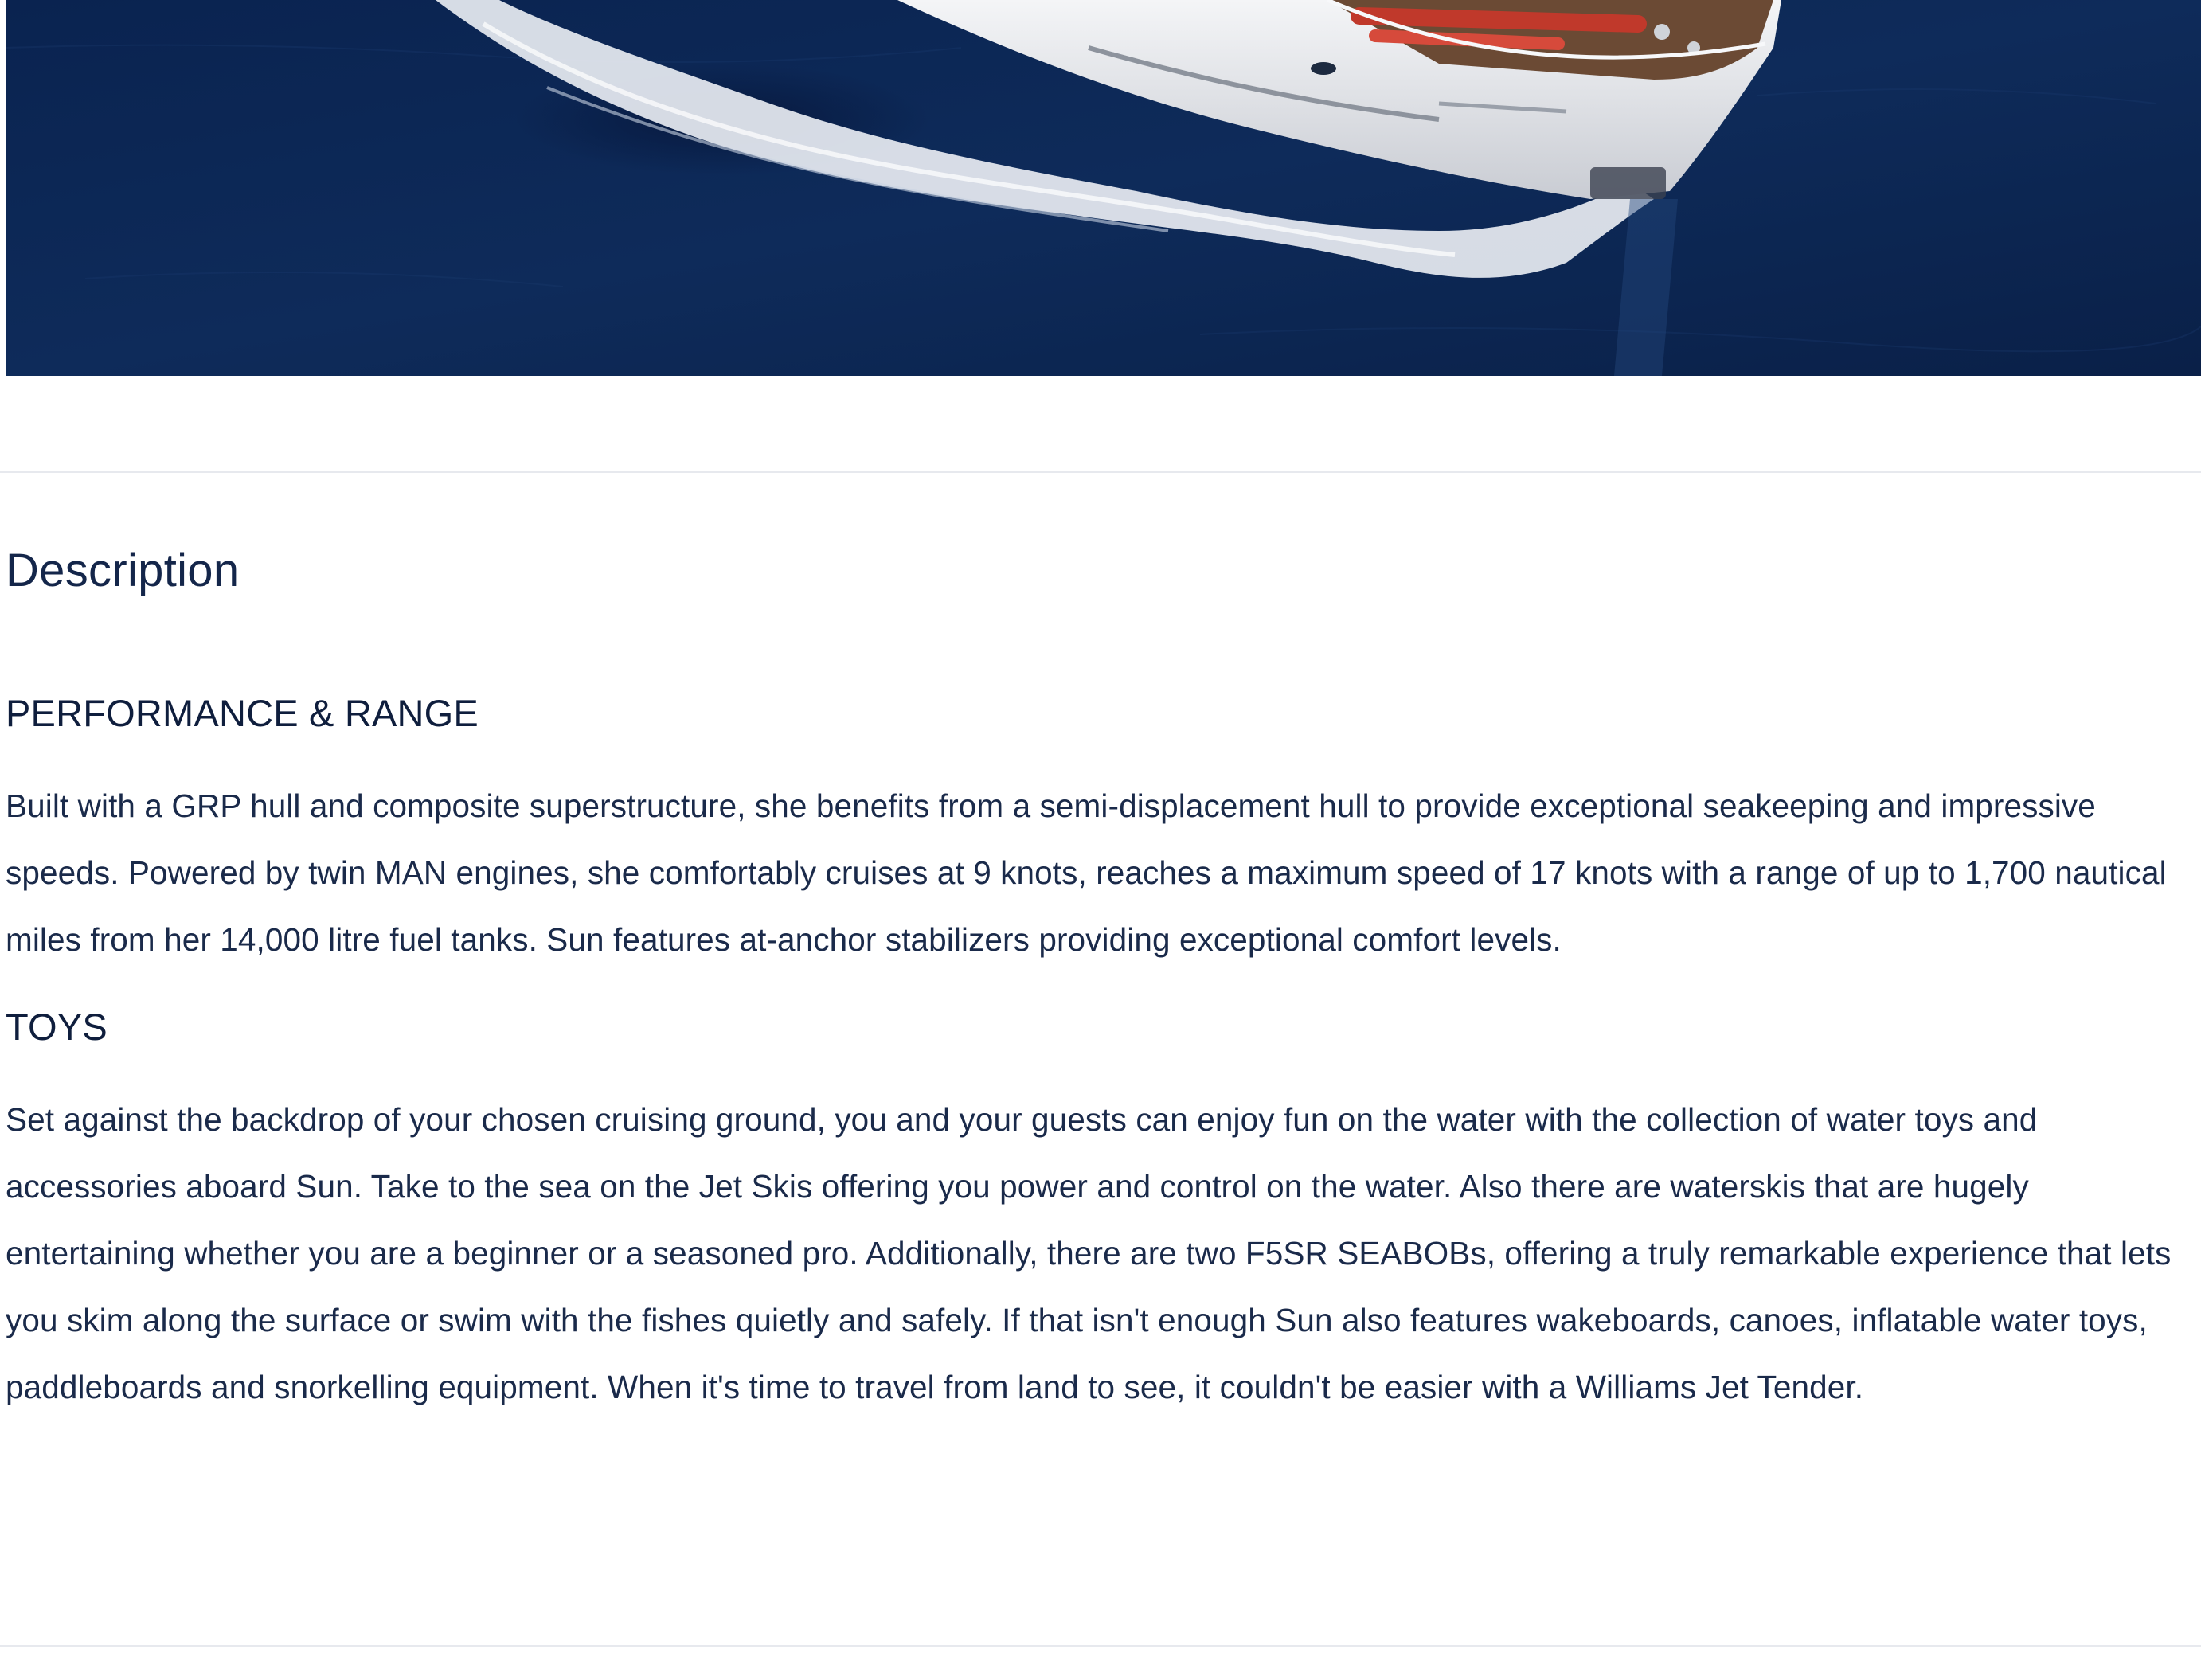  Describe the element at coordinates (1100, 472) in the screenshot. I see `section-divider-top` at that location.